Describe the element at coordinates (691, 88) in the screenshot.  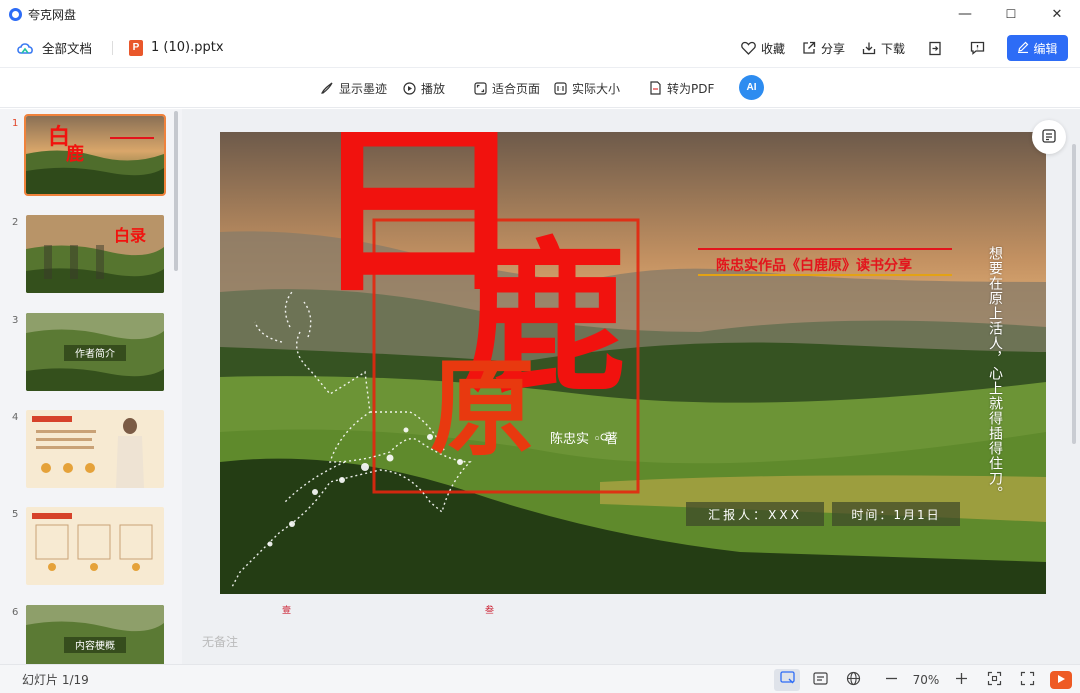
I see `to-pdf-label: 转为PDF` at that location.